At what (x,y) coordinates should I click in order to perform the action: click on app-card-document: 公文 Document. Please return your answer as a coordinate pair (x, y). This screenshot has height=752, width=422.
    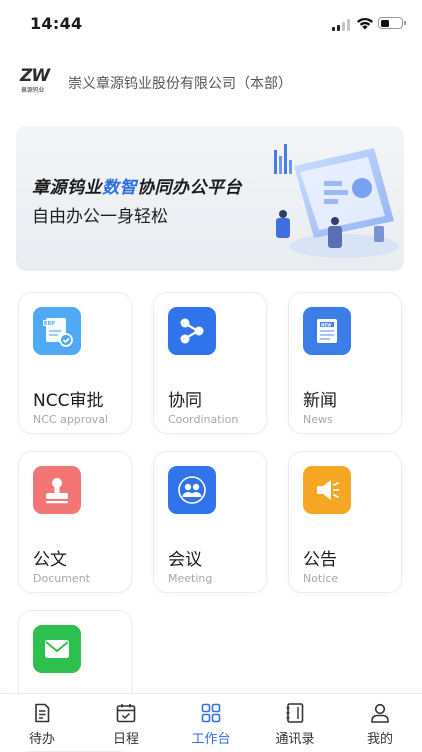
    Looking at the image, I should click on (75, 522).